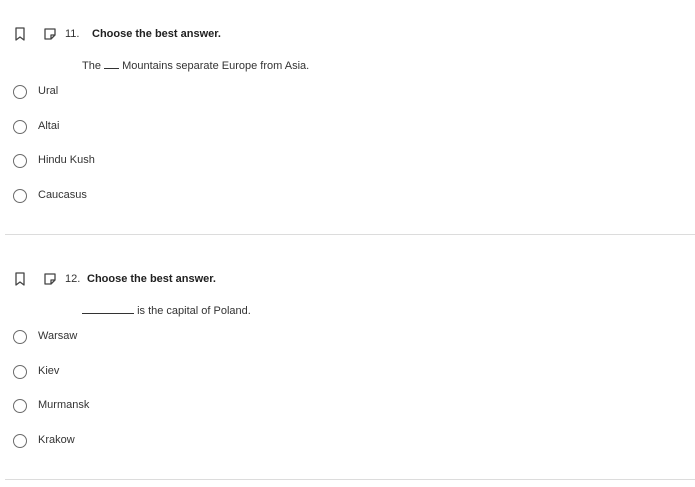 The height and width of the screenshot is (487, 695). Describe the element at coordinates (162, 197) in the screenshot. I see `option-caucasus: Caucasus` at that location.